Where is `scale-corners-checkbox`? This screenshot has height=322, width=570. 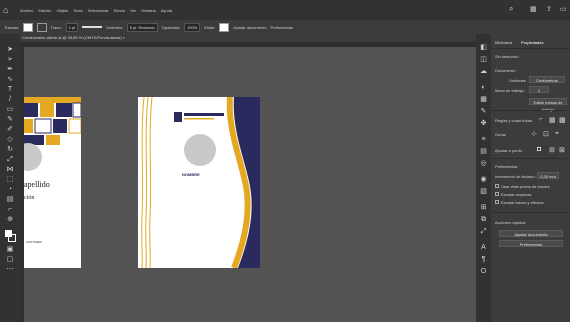
scale-corners-checkbox is located at coordinates (497, 194).